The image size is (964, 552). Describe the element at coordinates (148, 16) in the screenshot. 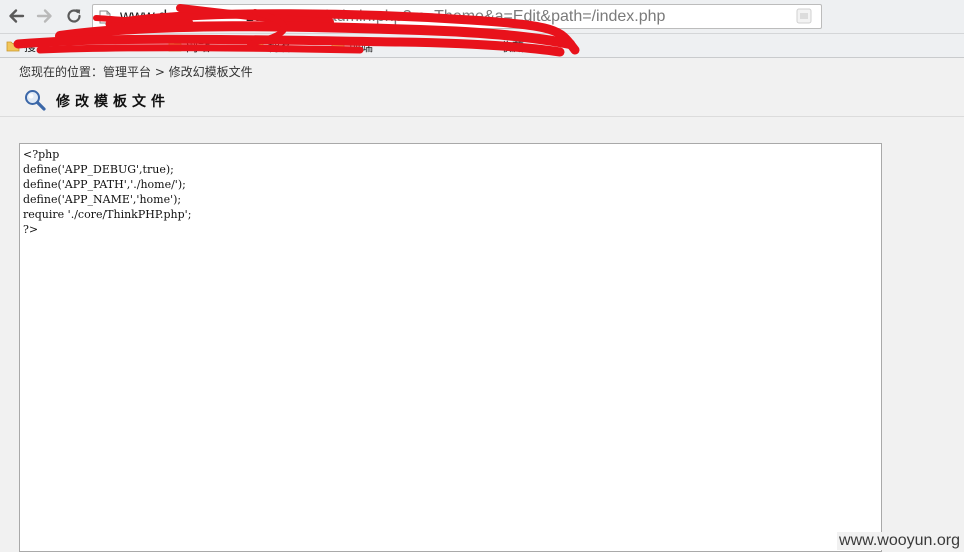

I see `url-host: www.de` at that location.